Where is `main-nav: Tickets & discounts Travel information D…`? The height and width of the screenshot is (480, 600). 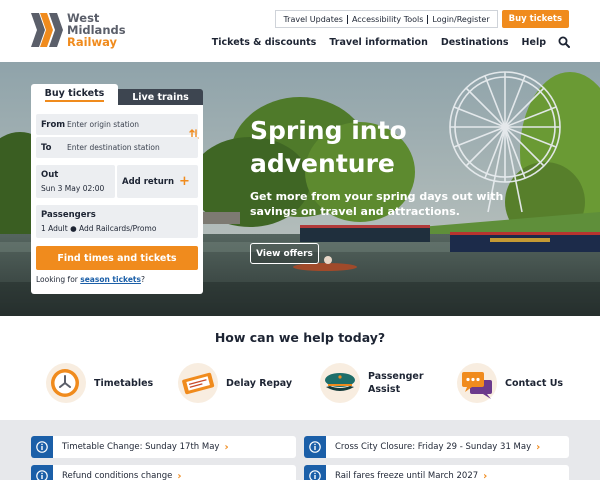
main-nav: Tickets & discounts Travel information D… is located at coordinates (384, 42).